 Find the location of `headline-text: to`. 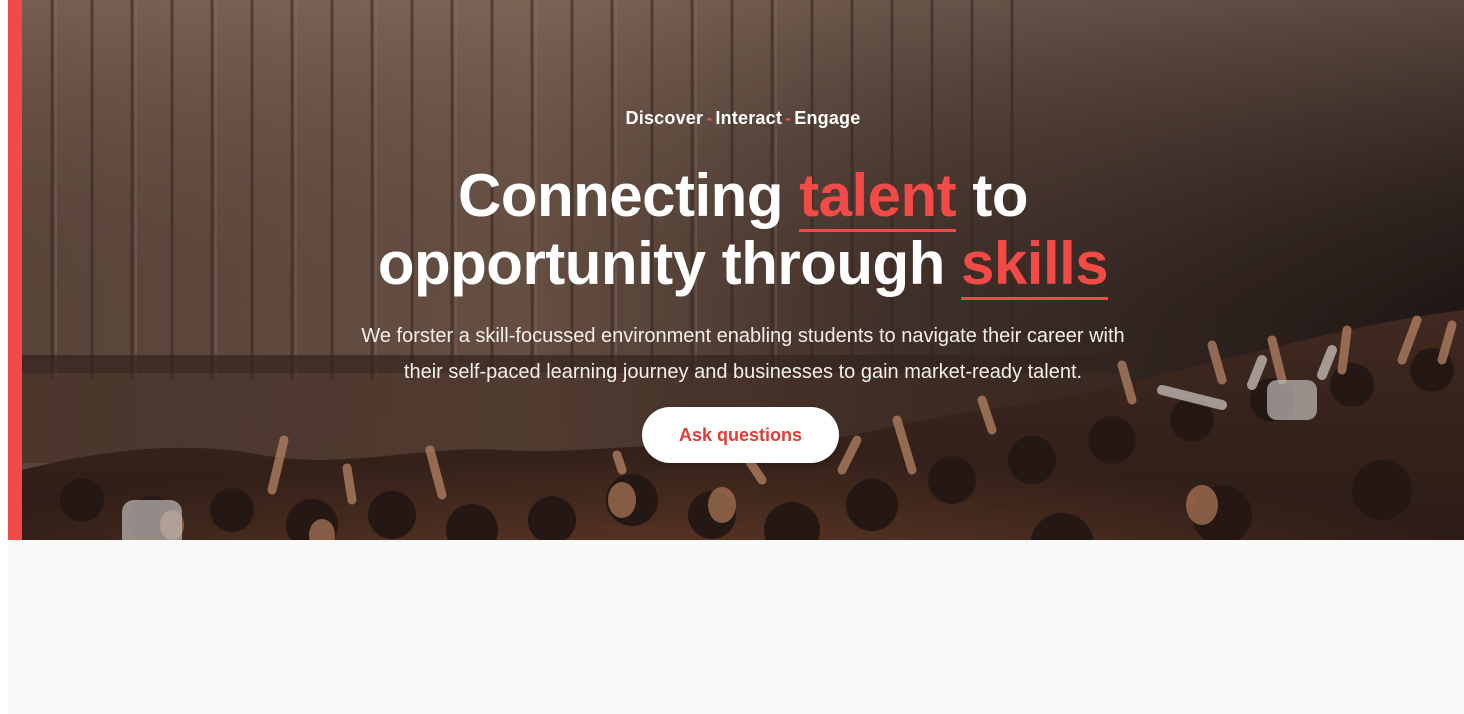

headline-text: to is located at coordinates (992, 195).